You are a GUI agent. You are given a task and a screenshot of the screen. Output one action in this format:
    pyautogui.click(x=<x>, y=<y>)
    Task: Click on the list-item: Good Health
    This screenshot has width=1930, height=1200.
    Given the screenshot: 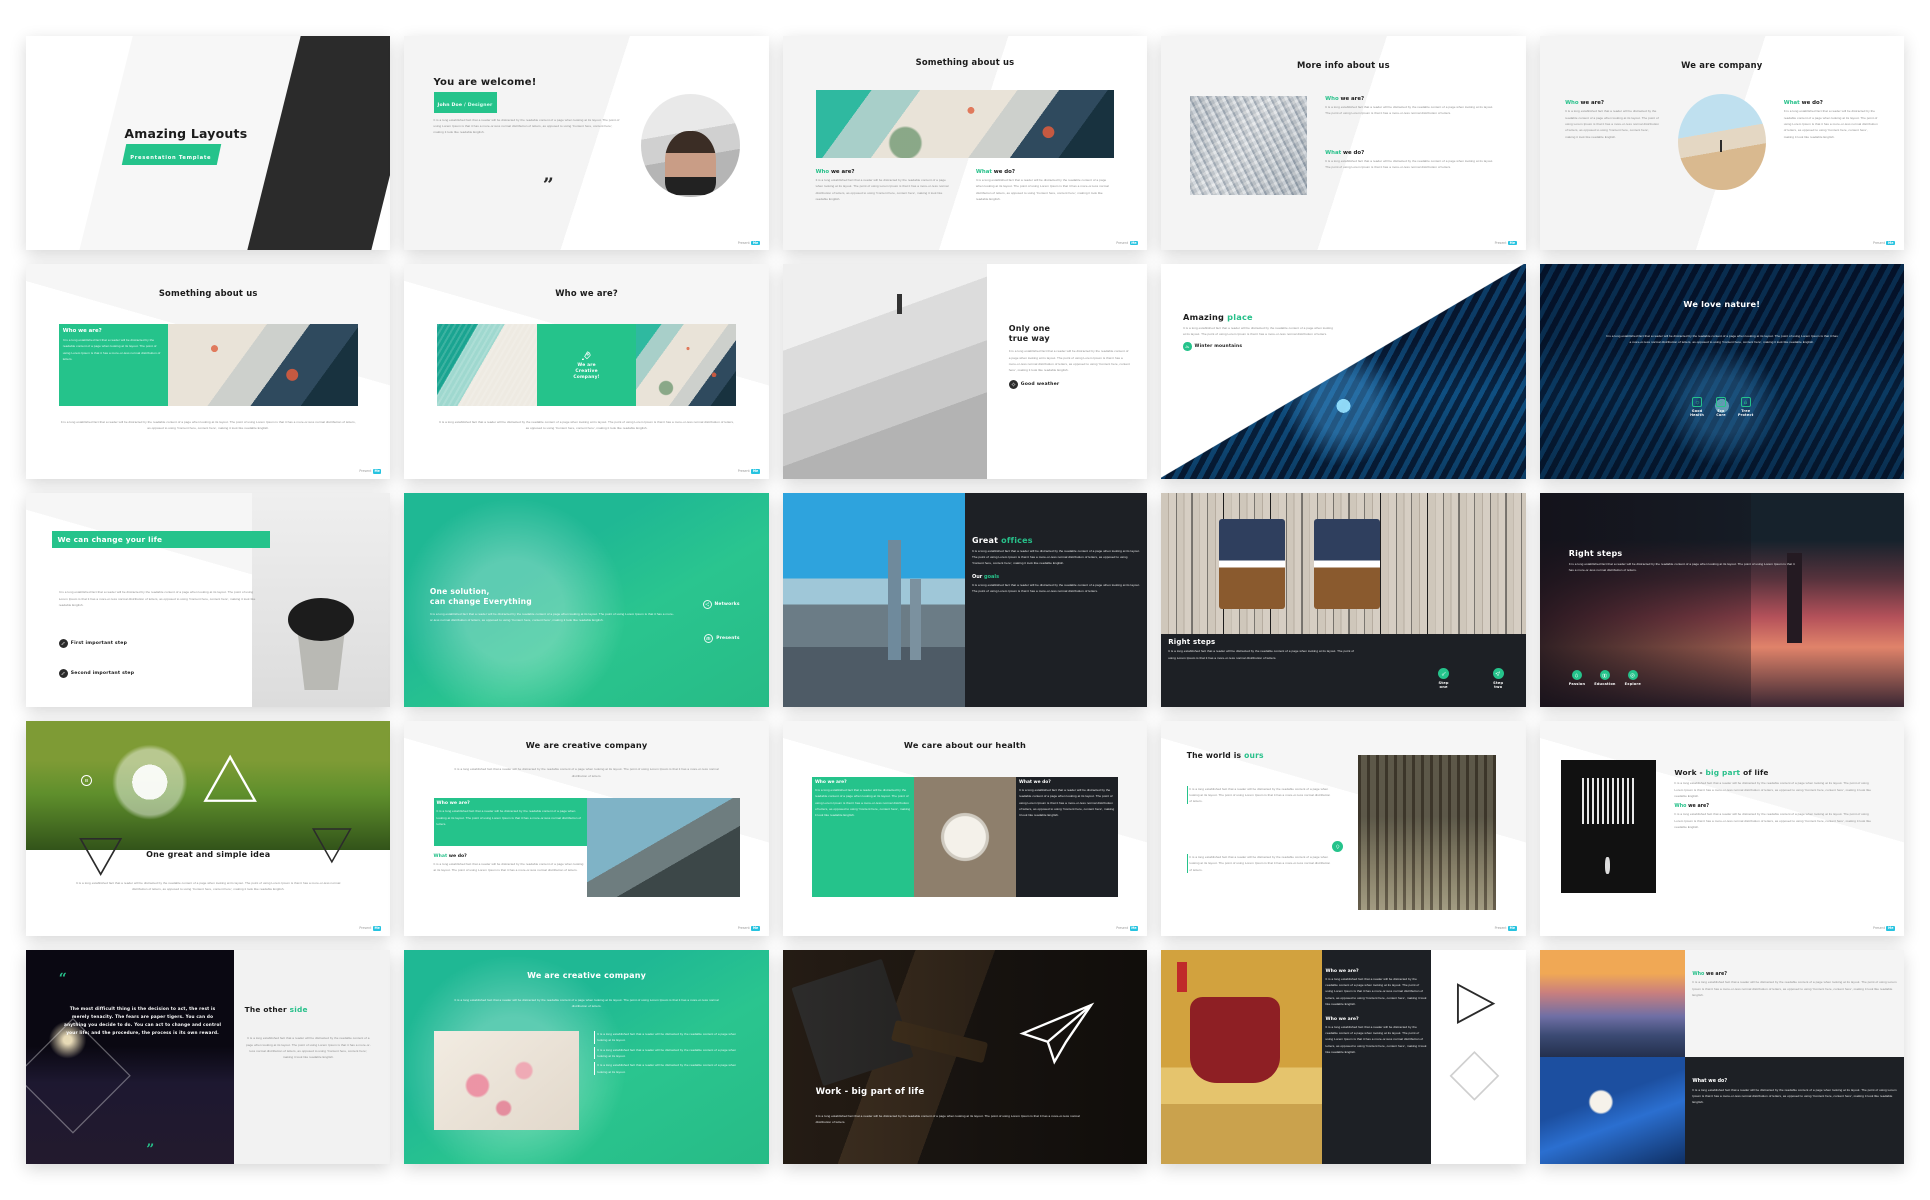 What is the action you would take?
    pyautogui.click(x=1697, y=407)
    